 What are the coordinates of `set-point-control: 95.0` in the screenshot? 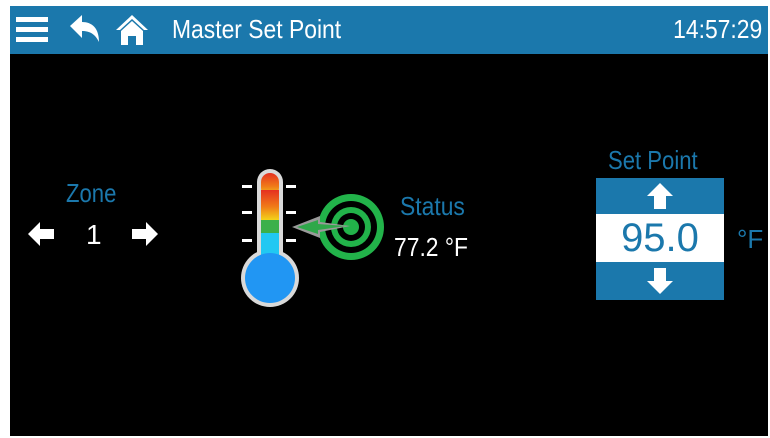 It's located at (660, 239).